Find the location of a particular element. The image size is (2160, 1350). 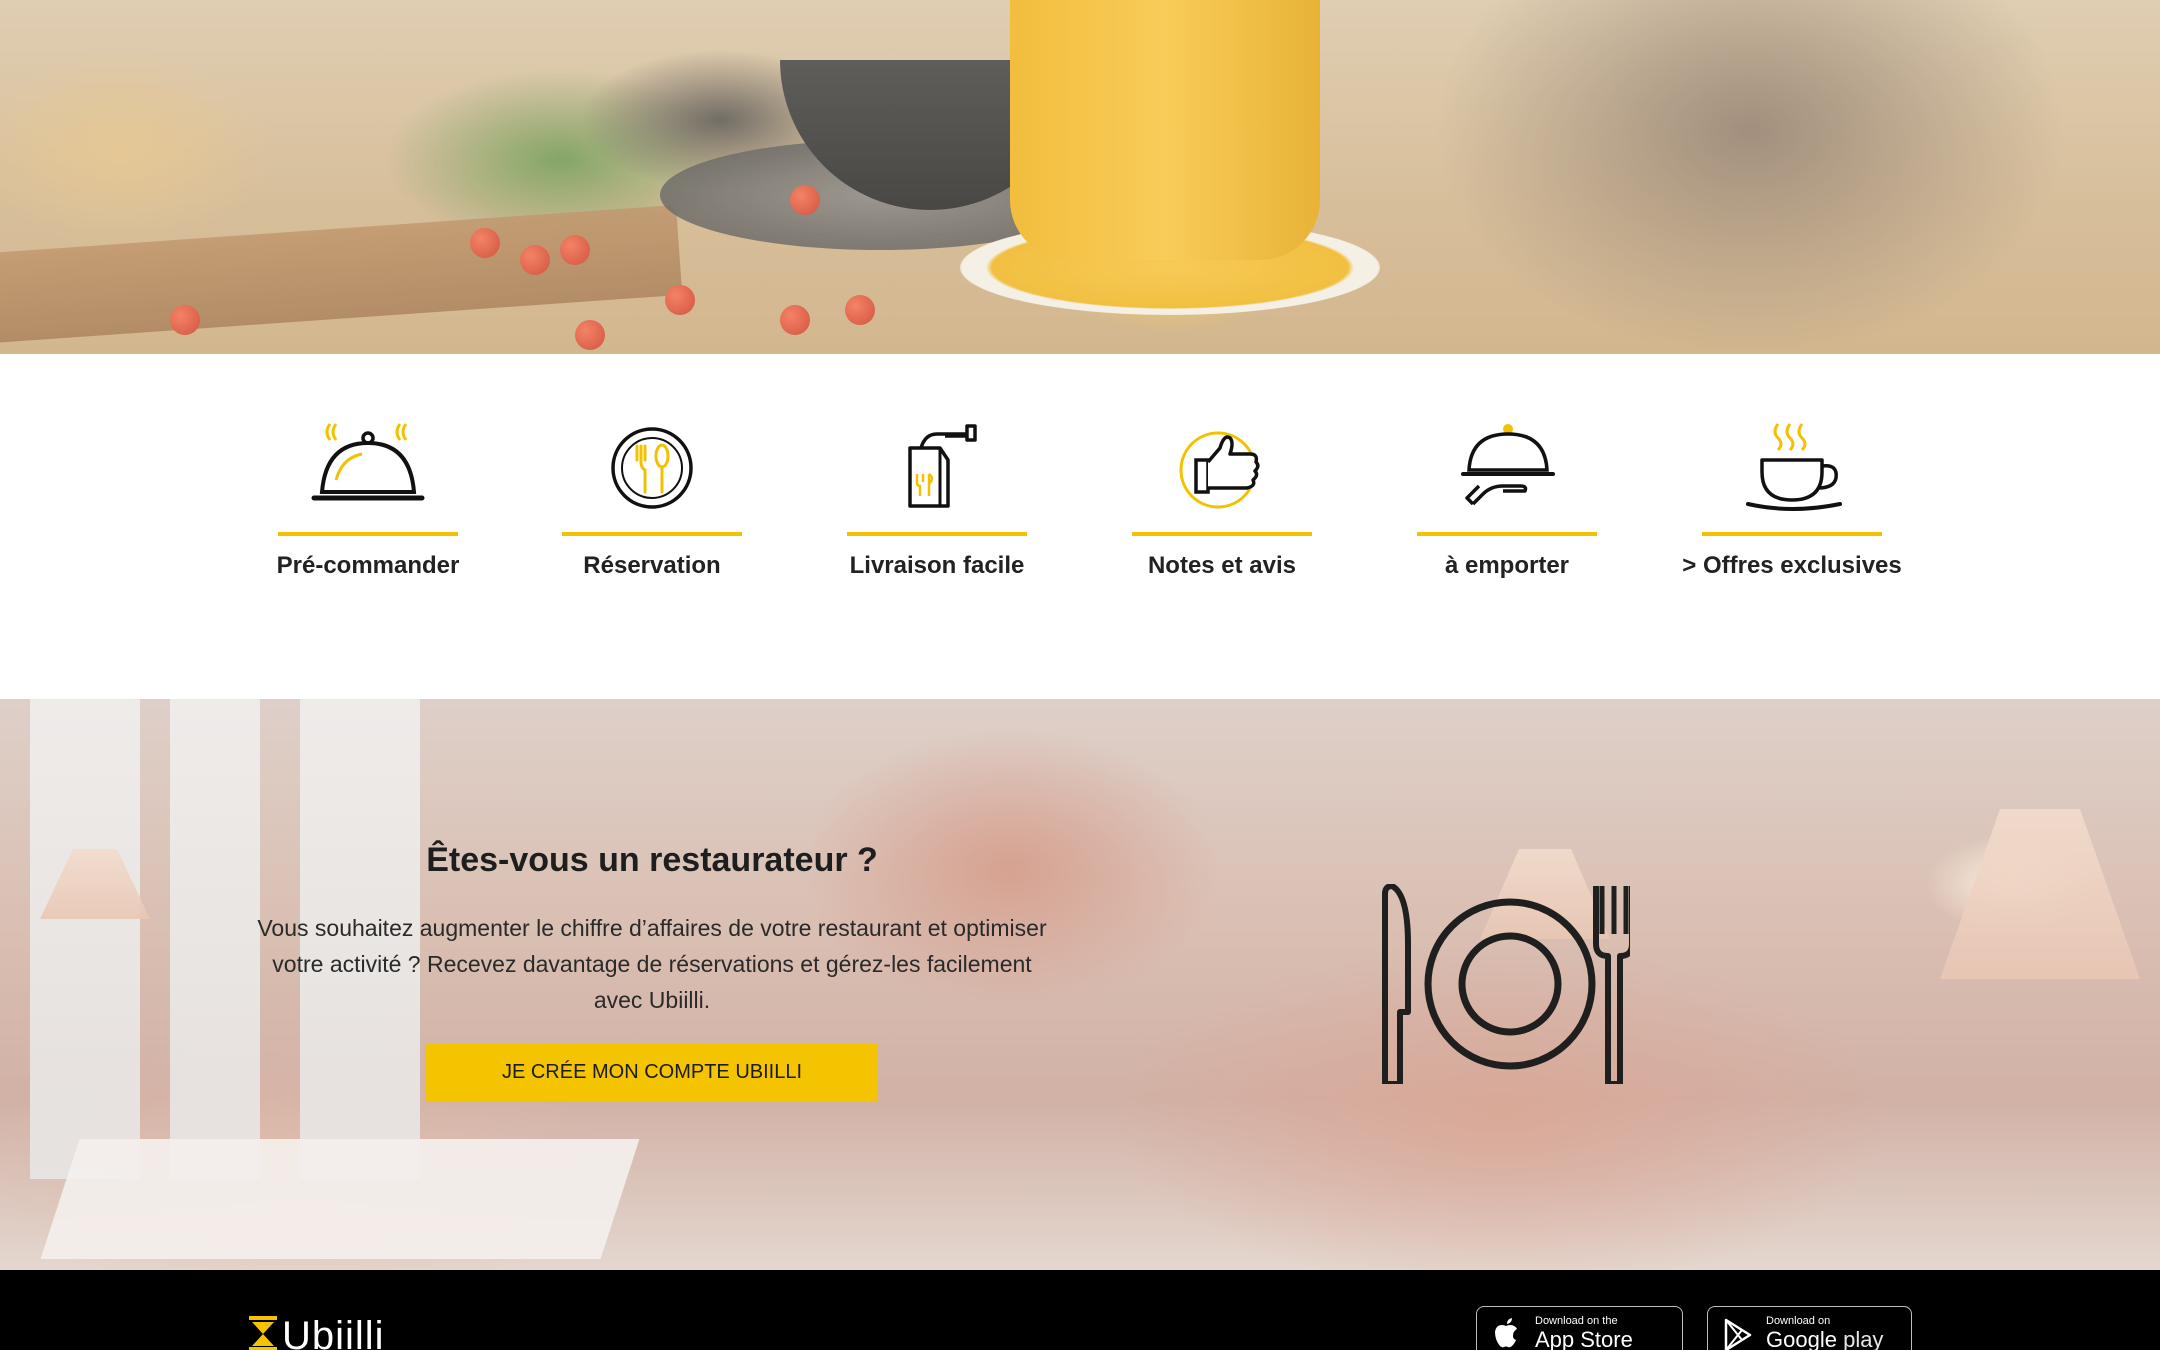

feature-livraison: Livraison facile is located at coordinates (937, 503).